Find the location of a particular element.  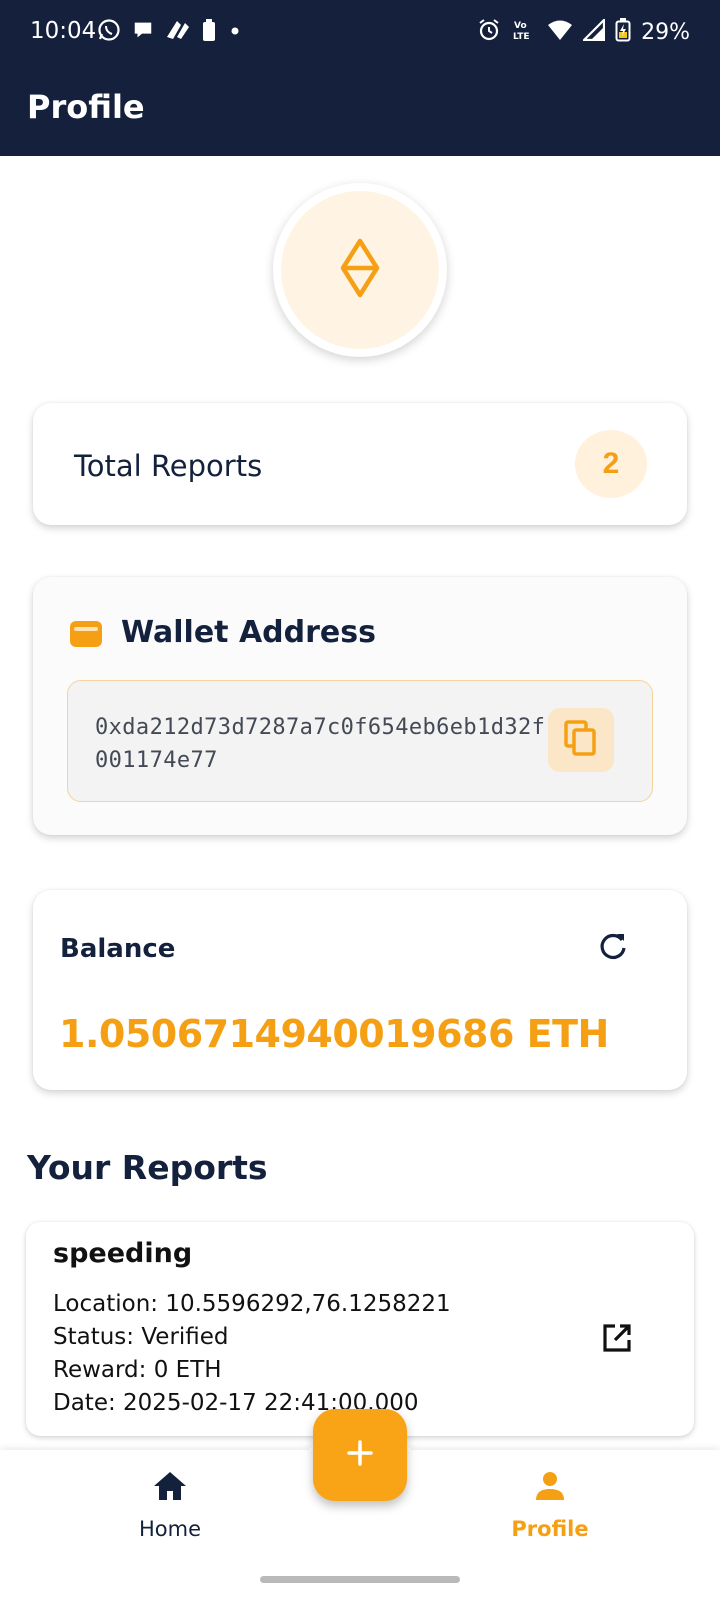

app-icon is located at coordinates (178, 32).